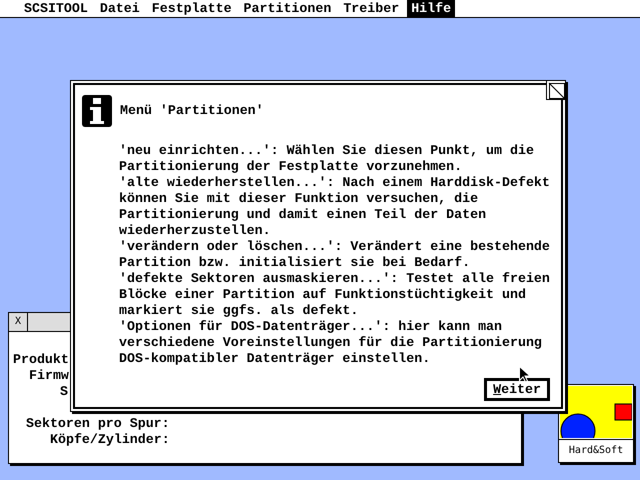  Describe the element at coordinates (64, 392) in the screenshot. I see `field-label: S` at that location.